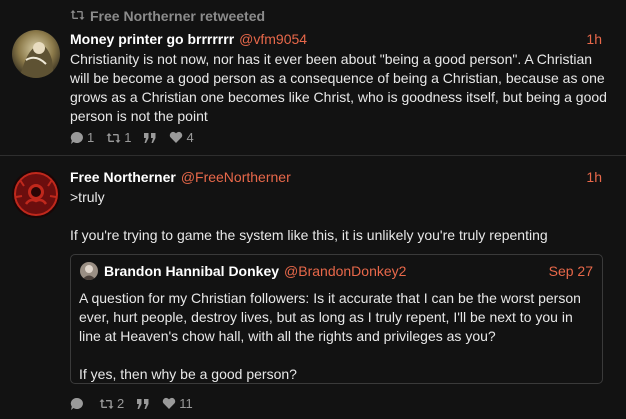 This screenshot has width=626, height=419. Describe the element at coordinates (273, 39) in the screenshot. I see `author-handle: @vfm9054` at that location.